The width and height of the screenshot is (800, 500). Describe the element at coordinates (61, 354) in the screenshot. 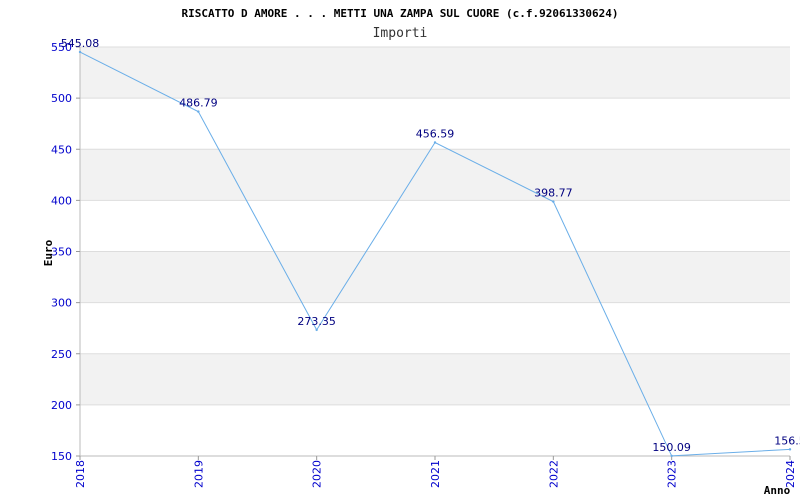

I see `y-tick-label: 250` at that location.